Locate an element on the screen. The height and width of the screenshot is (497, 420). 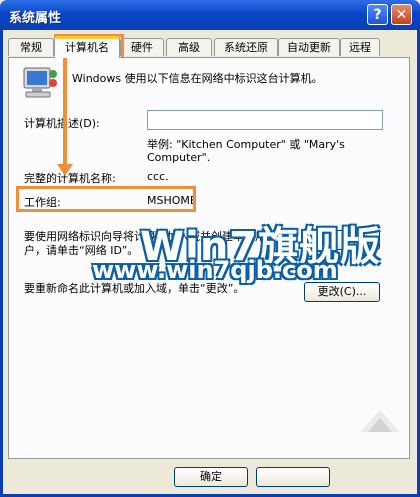
computer-icon is located at coordinates (40, 82).